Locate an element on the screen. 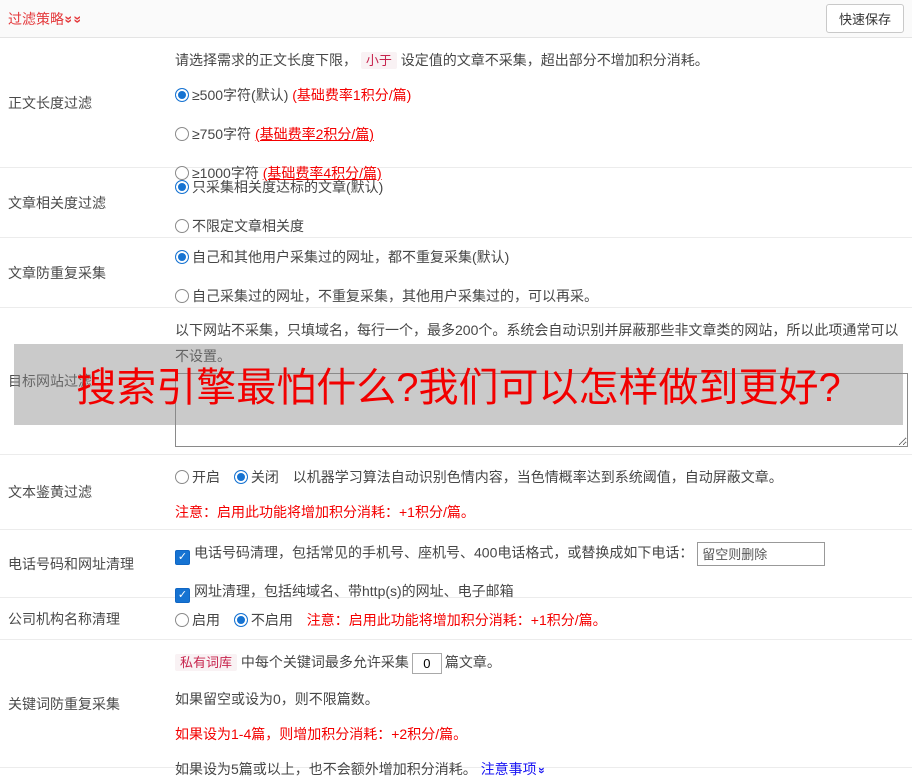  option-label: 自己采集过的网址，不重复采集，其他用户采集过的，可以再采。 is located at coordinates (395, 296).